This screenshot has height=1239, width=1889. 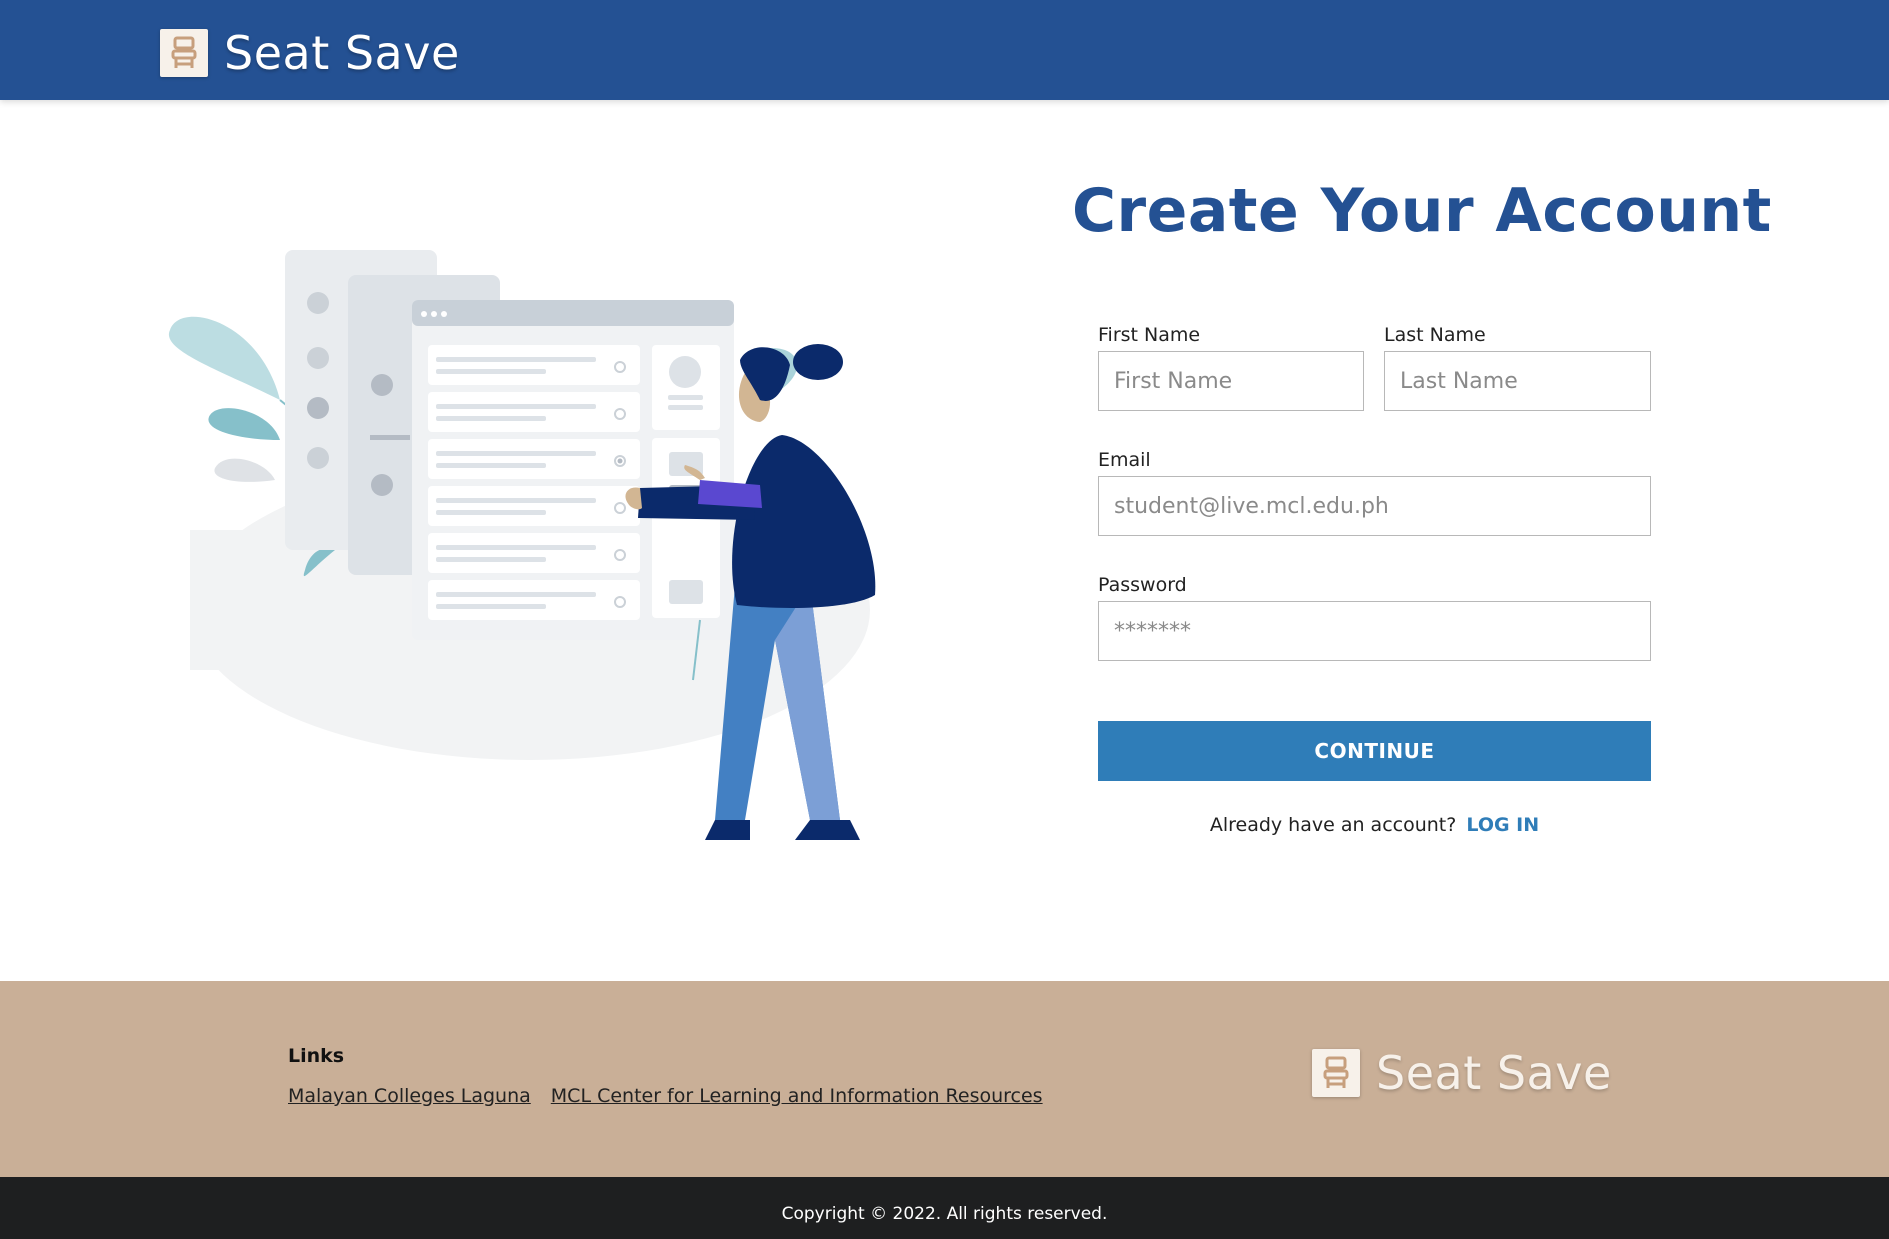 What do you see at coordinates (1422, 211) in the screenshot?
I see `page-title: Create Your Account` at bounding box center [1422, 211].